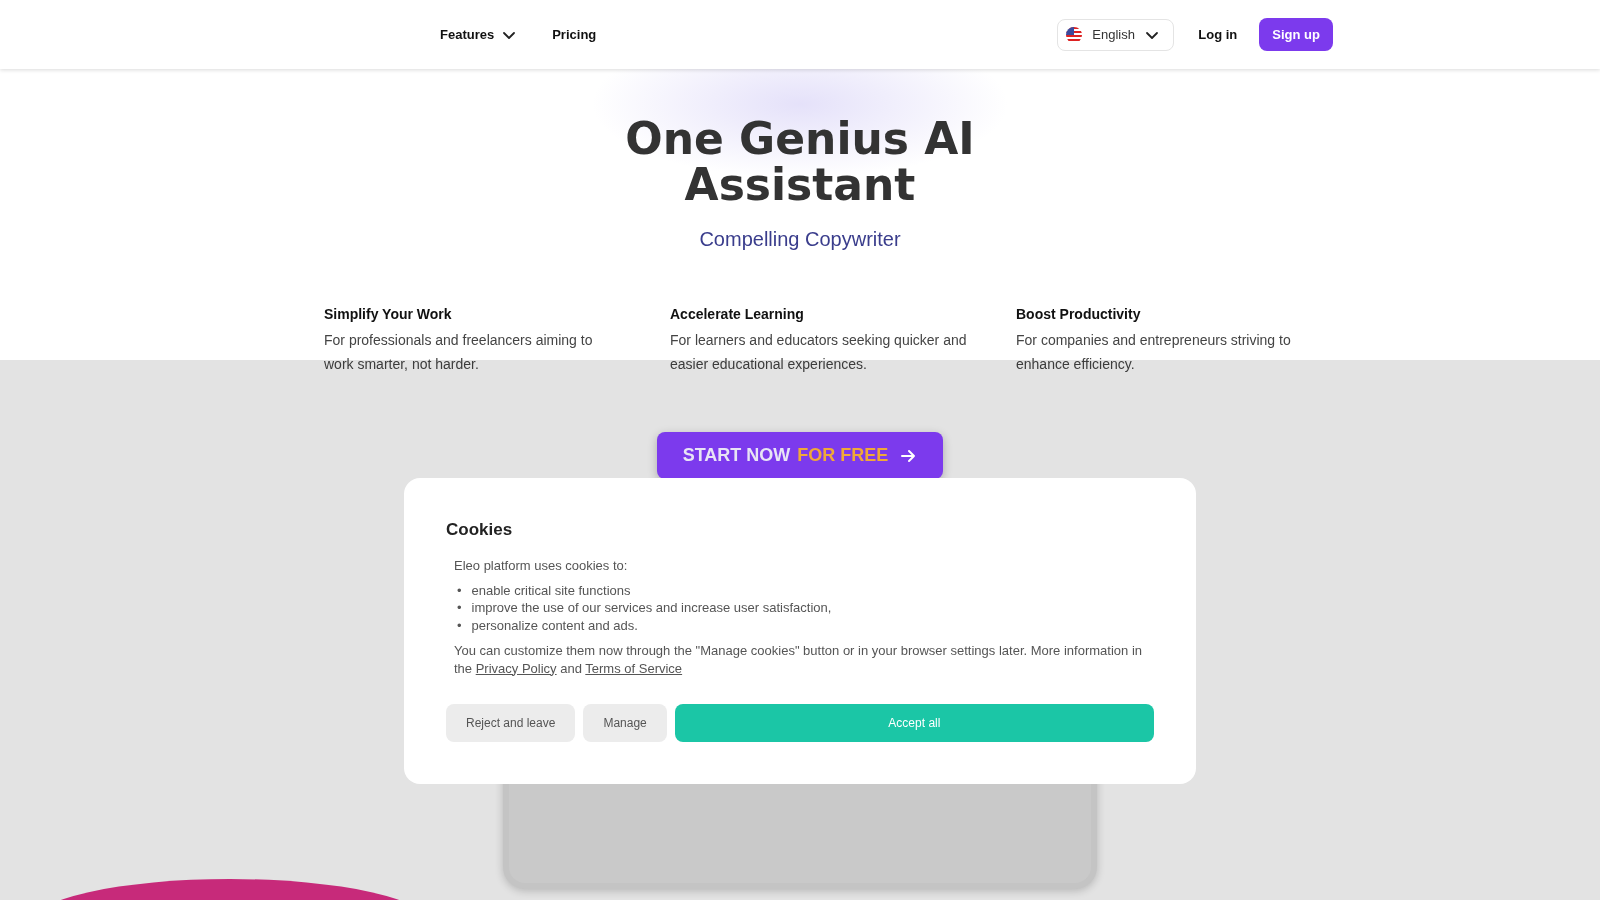 The width and height of the screenshot is (1600, 900). What do you see at coordinates (651, 608) in the screenshot?
I see `cookie-purpose: improve the use of our services and increase user satisfaction,` at bounding box center [651, 608].